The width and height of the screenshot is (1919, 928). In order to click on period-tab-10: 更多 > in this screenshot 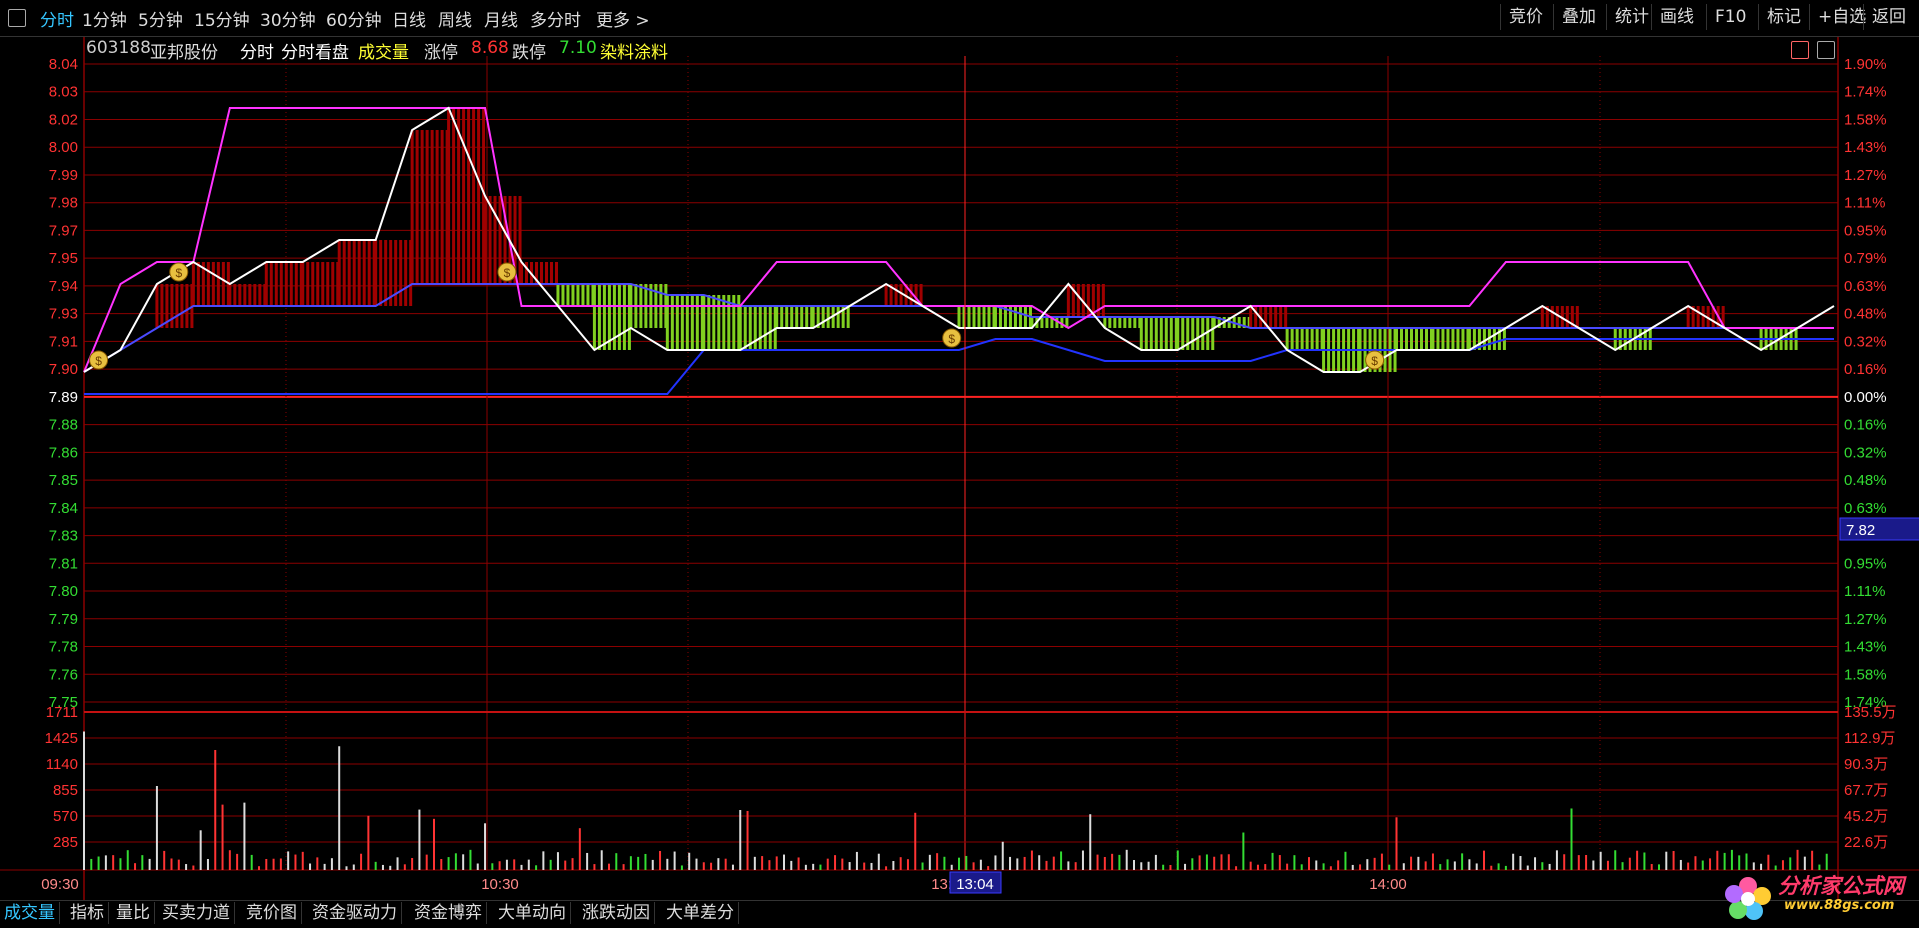, I will do `click(623, 18)`.